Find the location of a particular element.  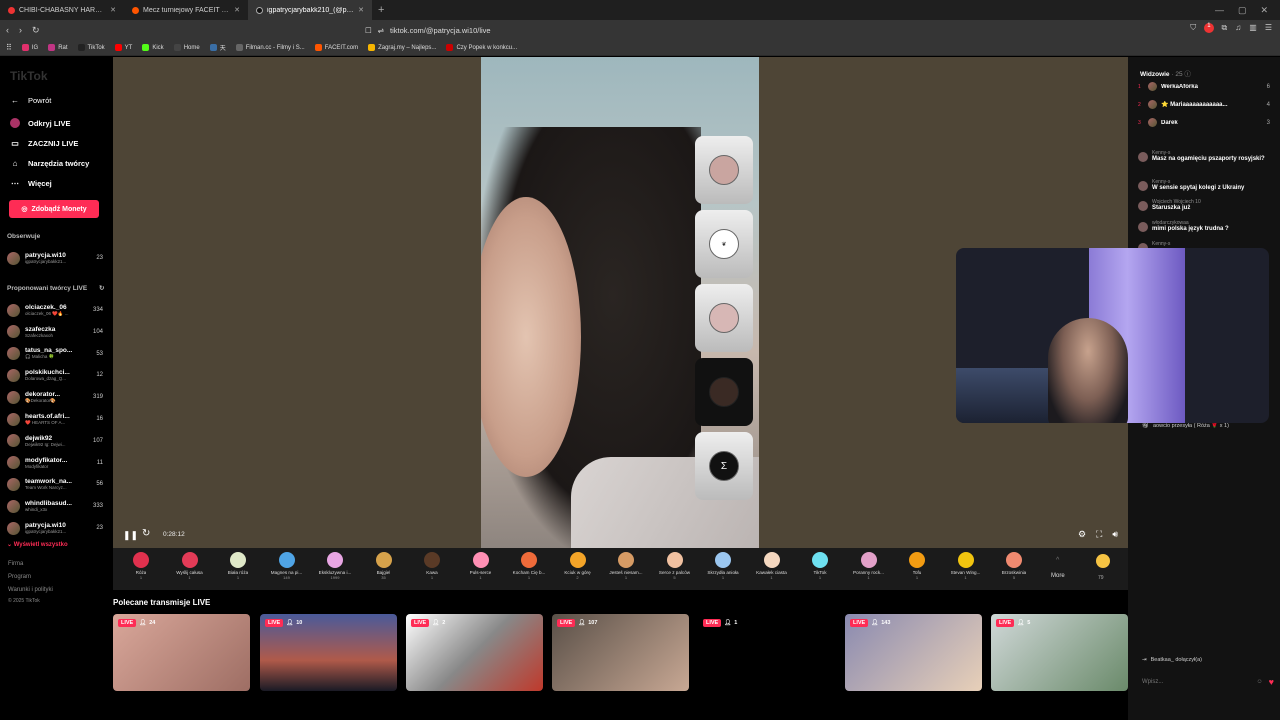

creator-item: teamwork_na... Team Work Narcyz... 56 is located at coordinates (55, 484).